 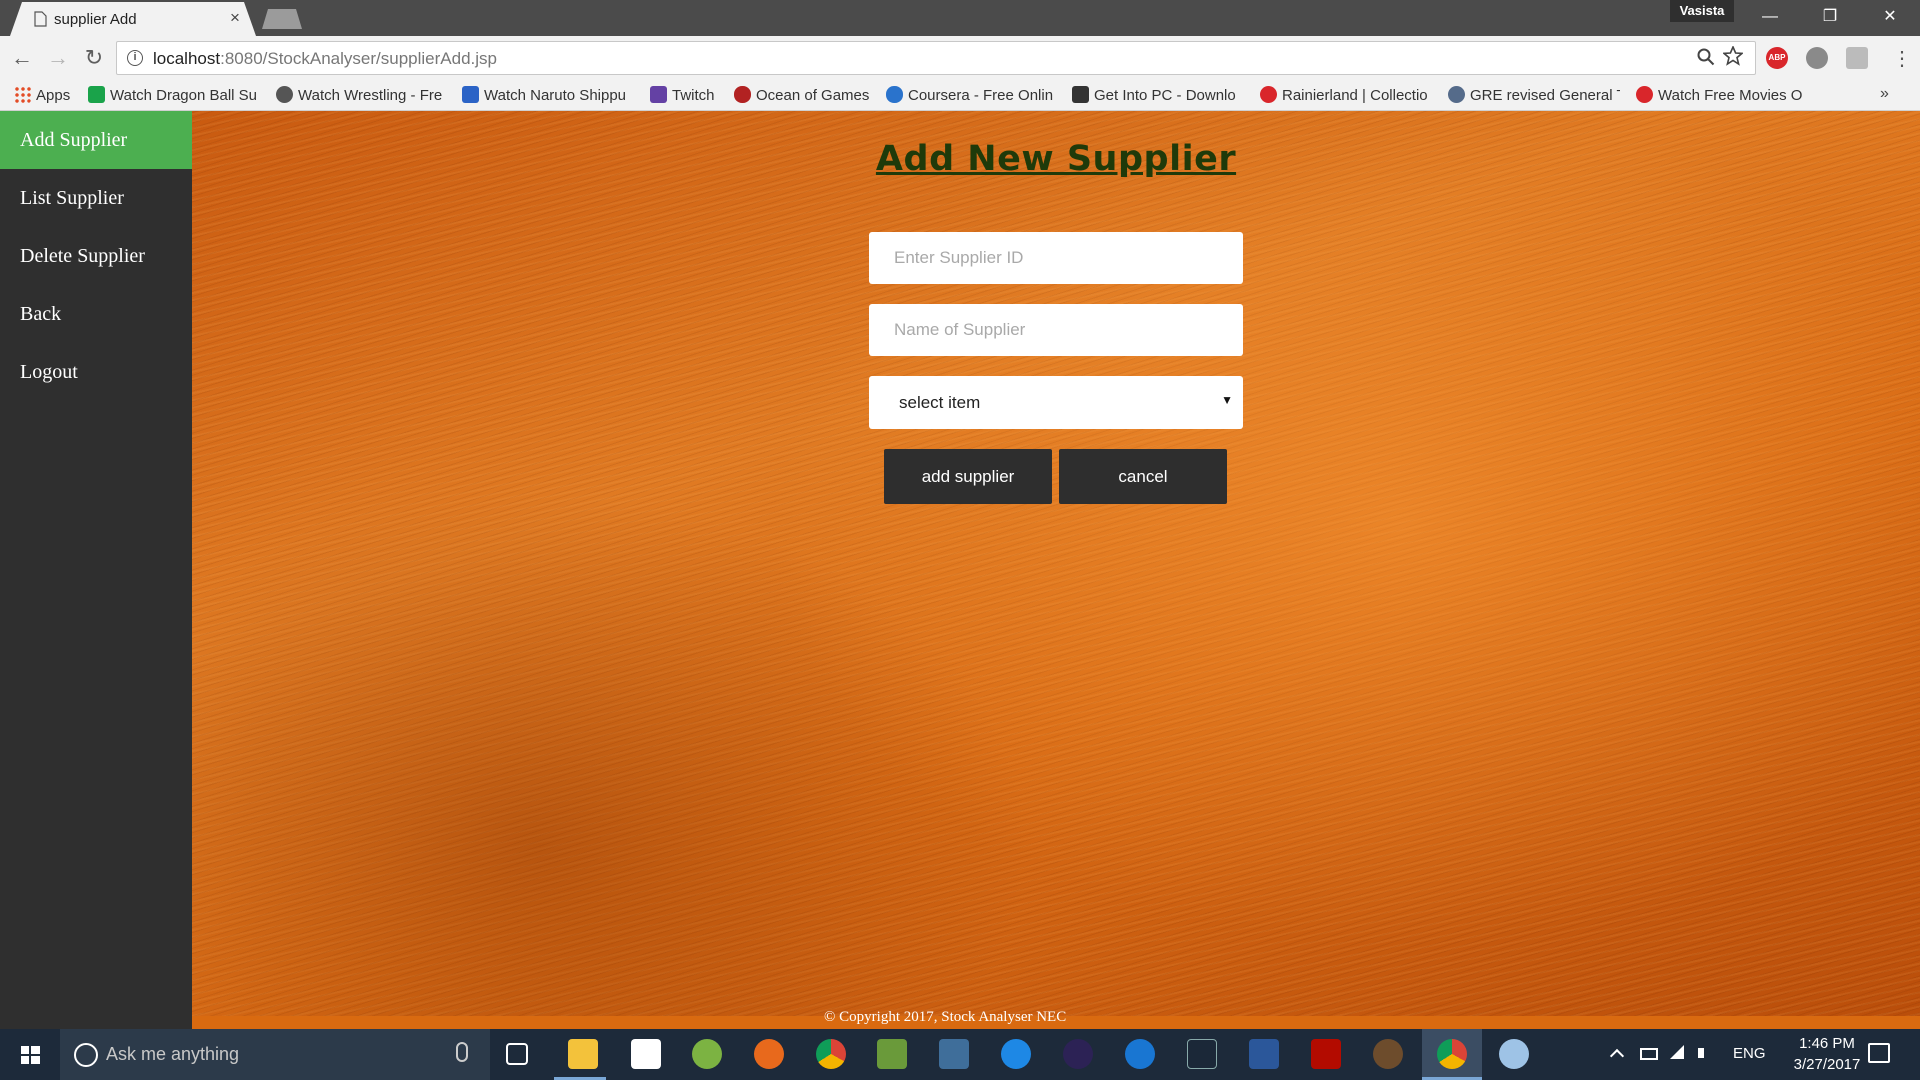 What do you see at coordinates (1644, 94) in the screenshot?
I see `movie-icon` at bounding box center [1644, 94].